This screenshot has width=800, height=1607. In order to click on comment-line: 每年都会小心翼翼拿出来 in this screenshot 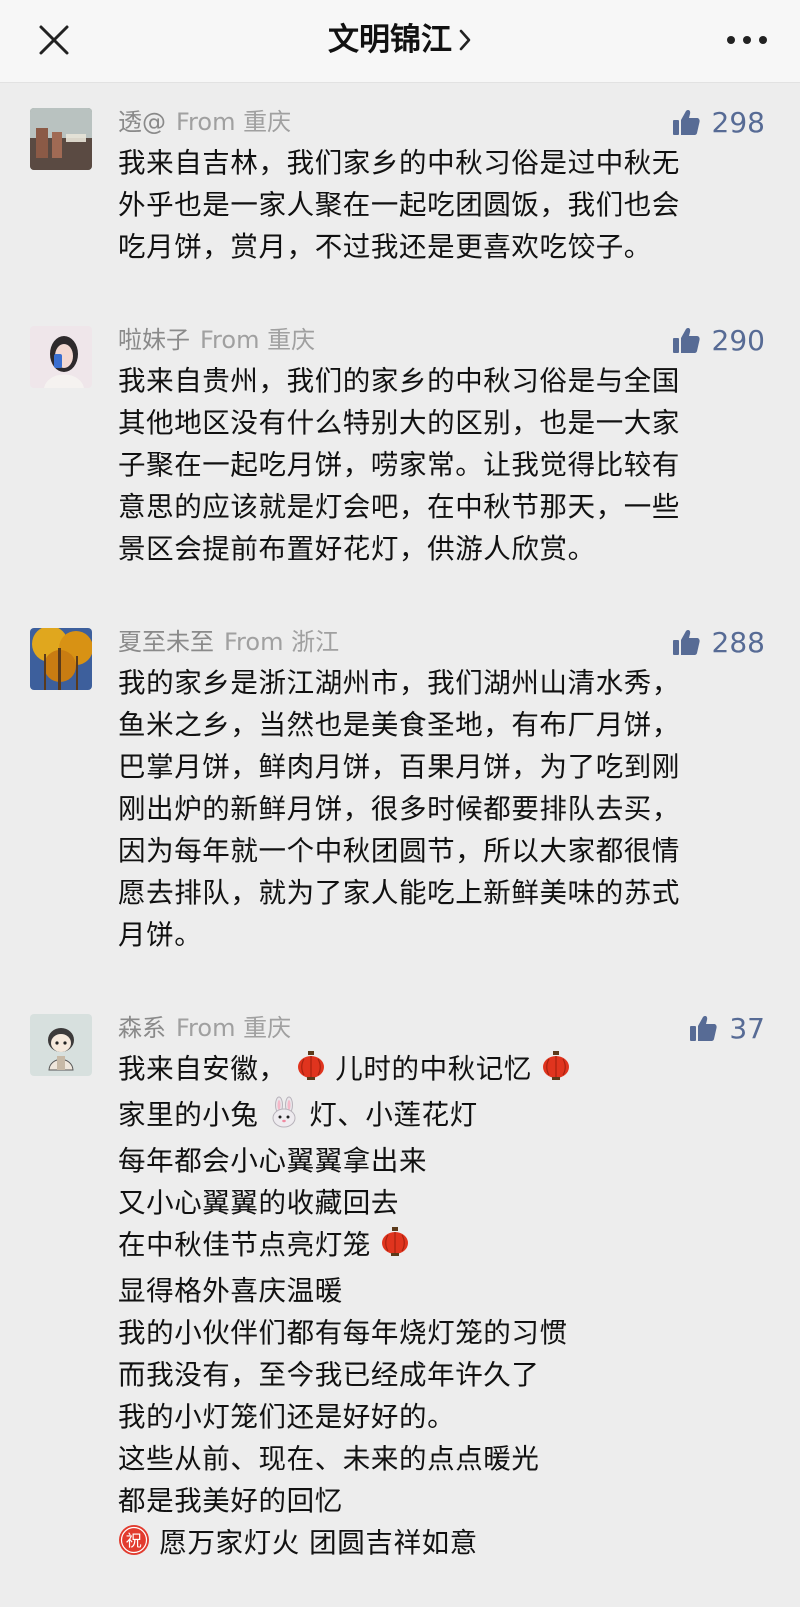, I will do `click(273, 1161)`.